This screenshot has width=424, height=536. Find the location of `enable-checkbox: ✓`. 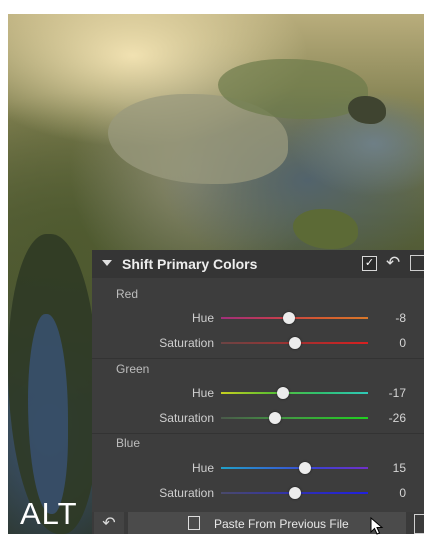

enable-checkbox: ✓ is located at coordinates (369, 263).